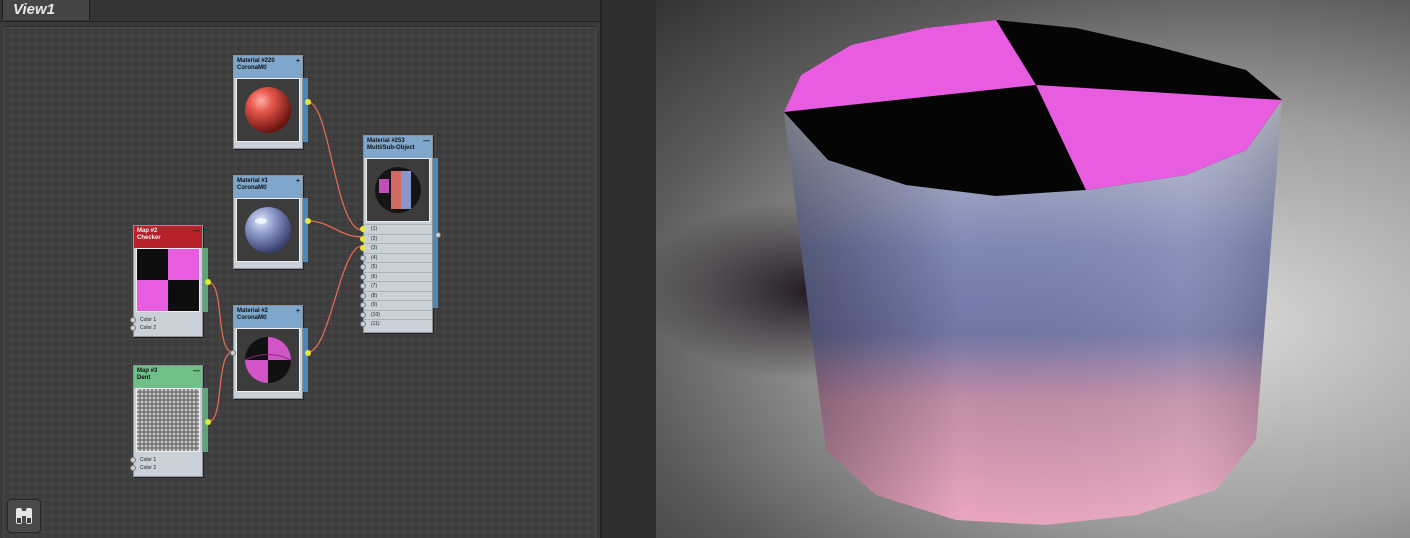 The height and width of the screenshot is (538, 1410). What do you see at coordinates (396, 295) in the screenshot?
I see `sub-material-slot: (8)` at bounding box center [396, 295].